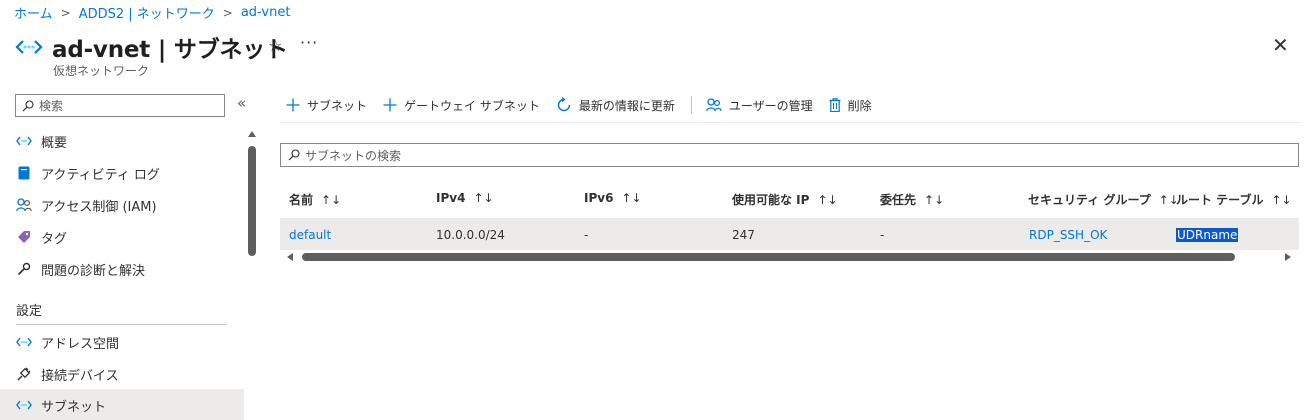  I want to click on route-table-link: UDRname, so click(1207, 235).